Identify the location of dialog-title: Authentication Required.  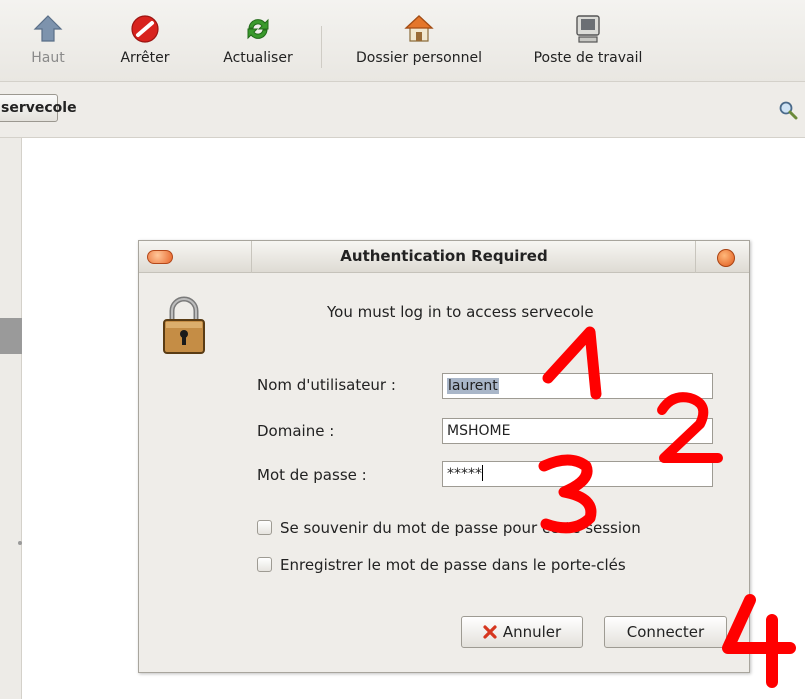
(444, 256).